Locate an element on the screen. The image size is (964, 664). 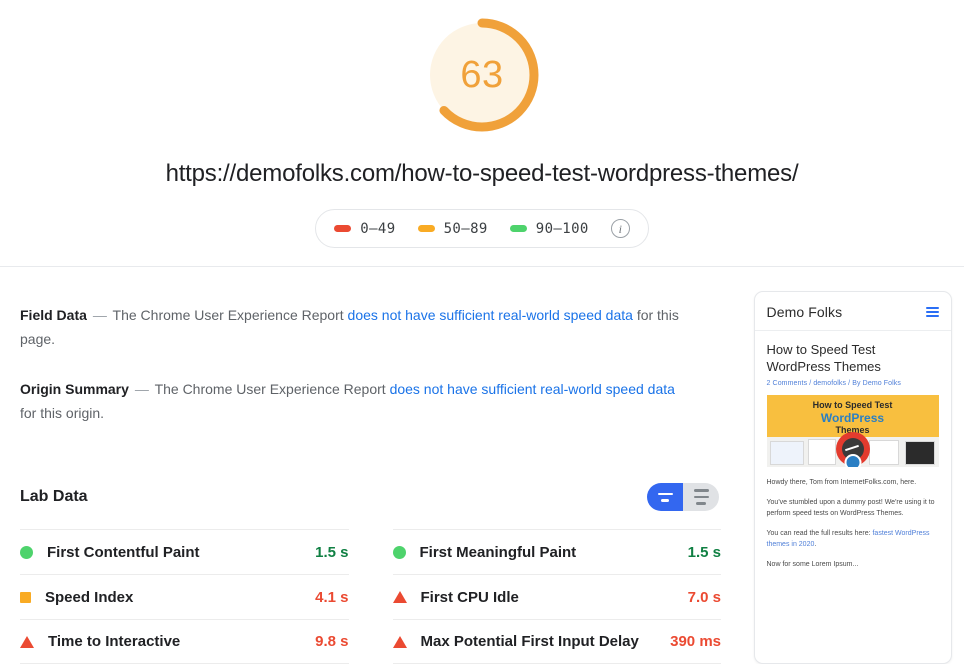
performance-gauge: 63 is located at coordinates (482, 75).